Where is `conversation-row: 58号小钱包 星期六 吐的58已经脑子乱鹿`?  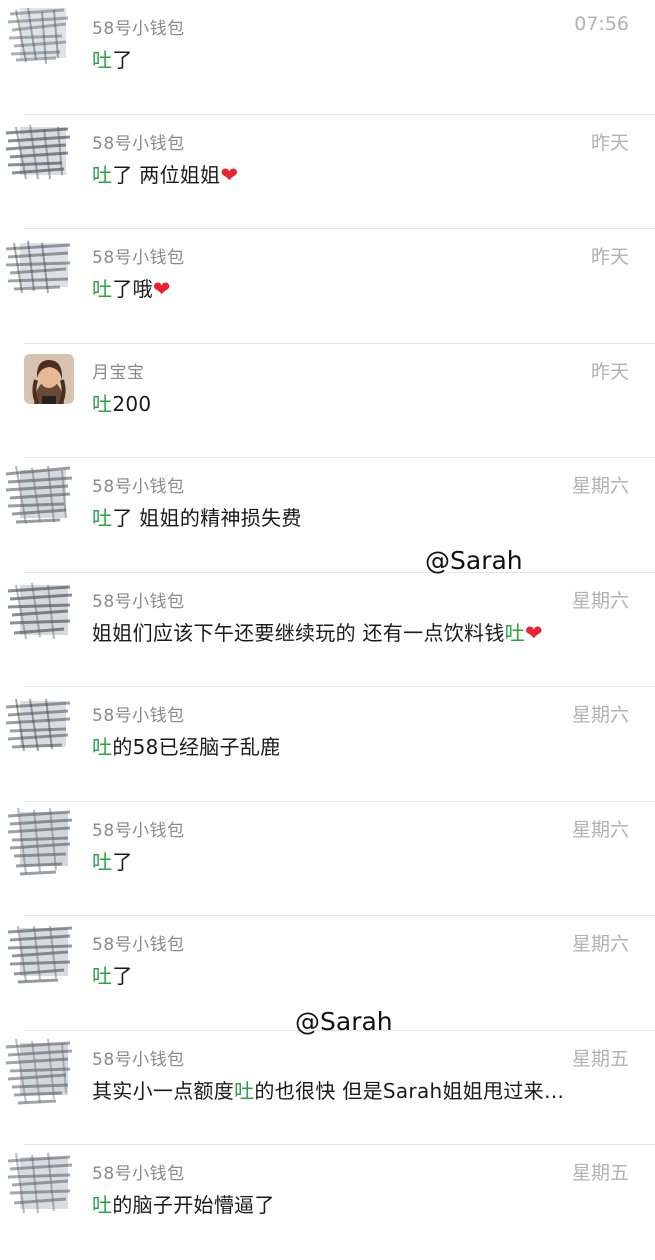
conversation-row: 58号小钱包 星期六 吐的58已经脑子乱鹿 is located at coordinates (327, 744).